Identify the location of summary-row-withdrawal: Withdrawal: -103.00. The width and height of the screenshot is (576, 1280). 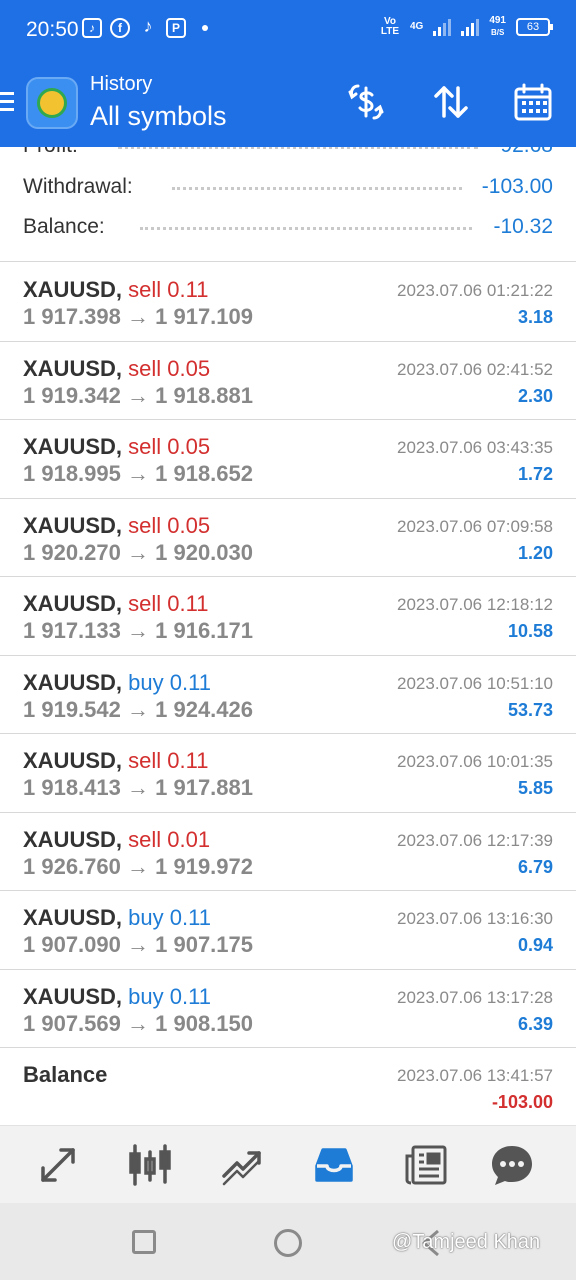
(288, 195).